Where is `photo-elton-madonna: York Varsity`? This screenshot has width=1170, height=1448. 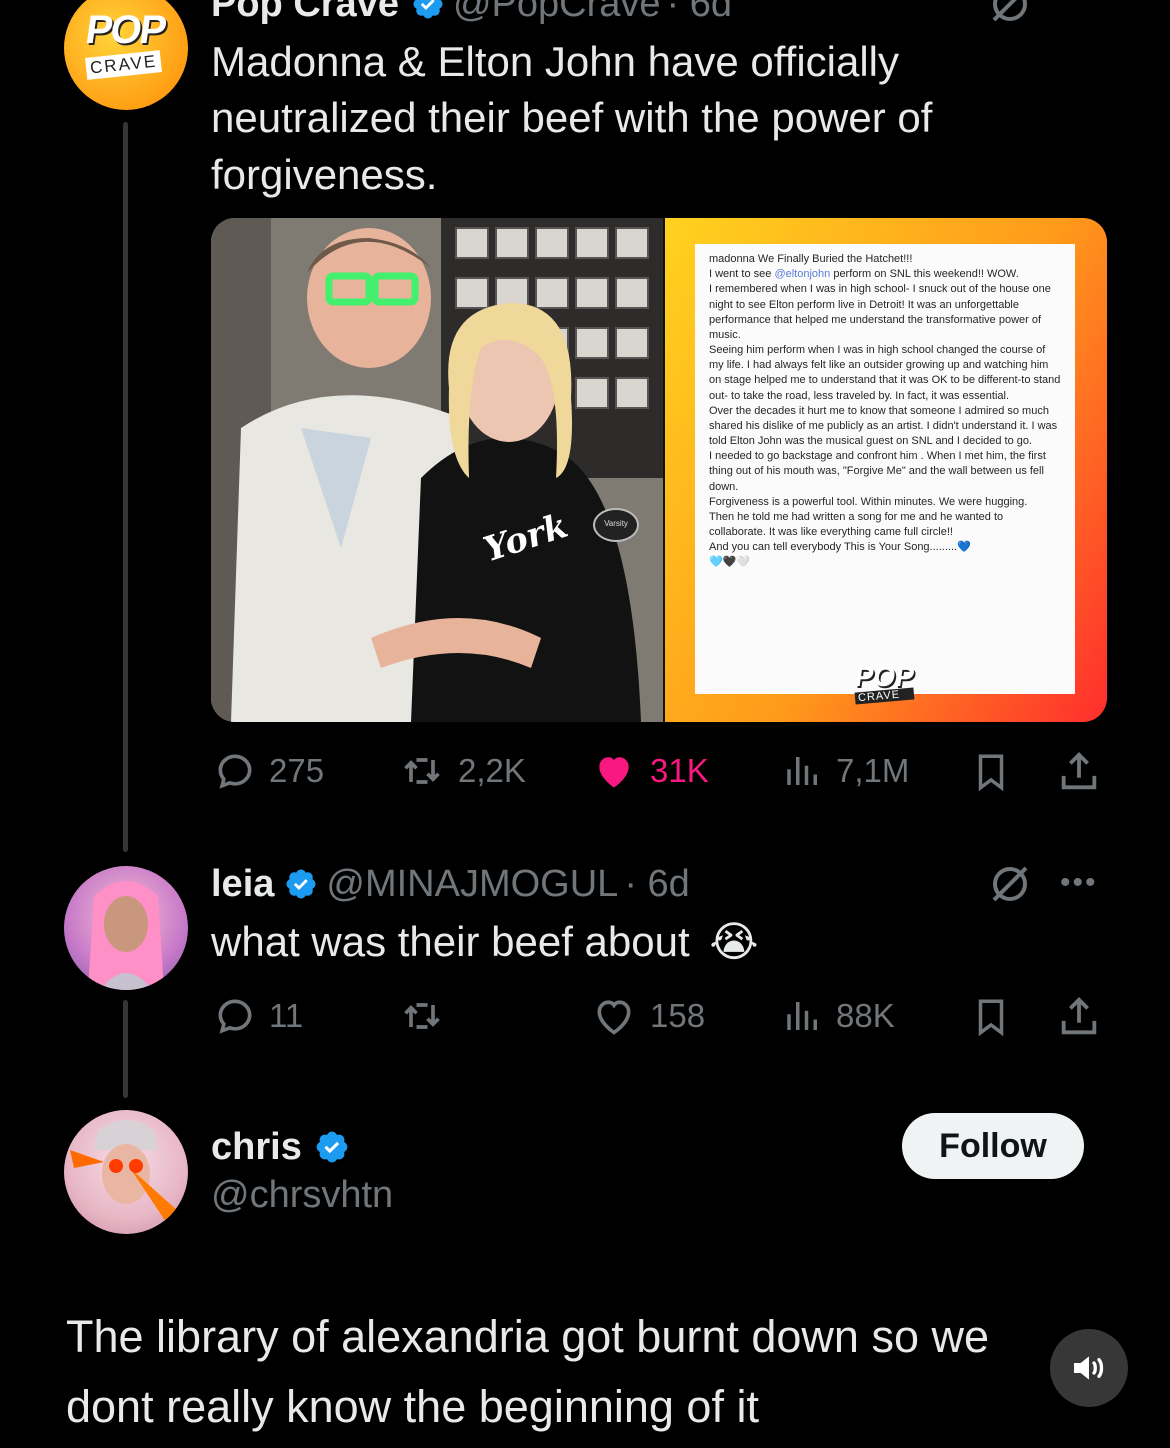
photo-elton-madonna: York Varsity is located at coordinates (437, 470).